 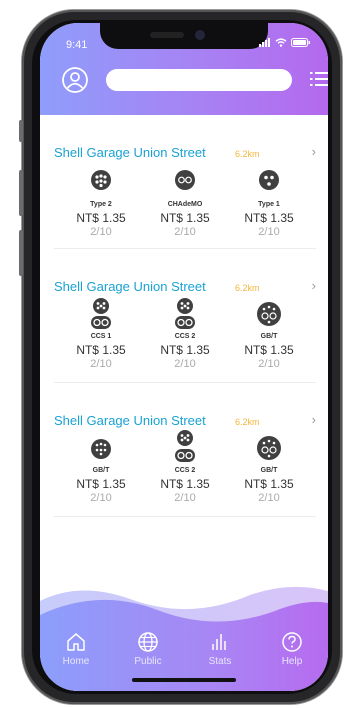 I want to click on connector-type: Type 2, so click(x=101, y=204).